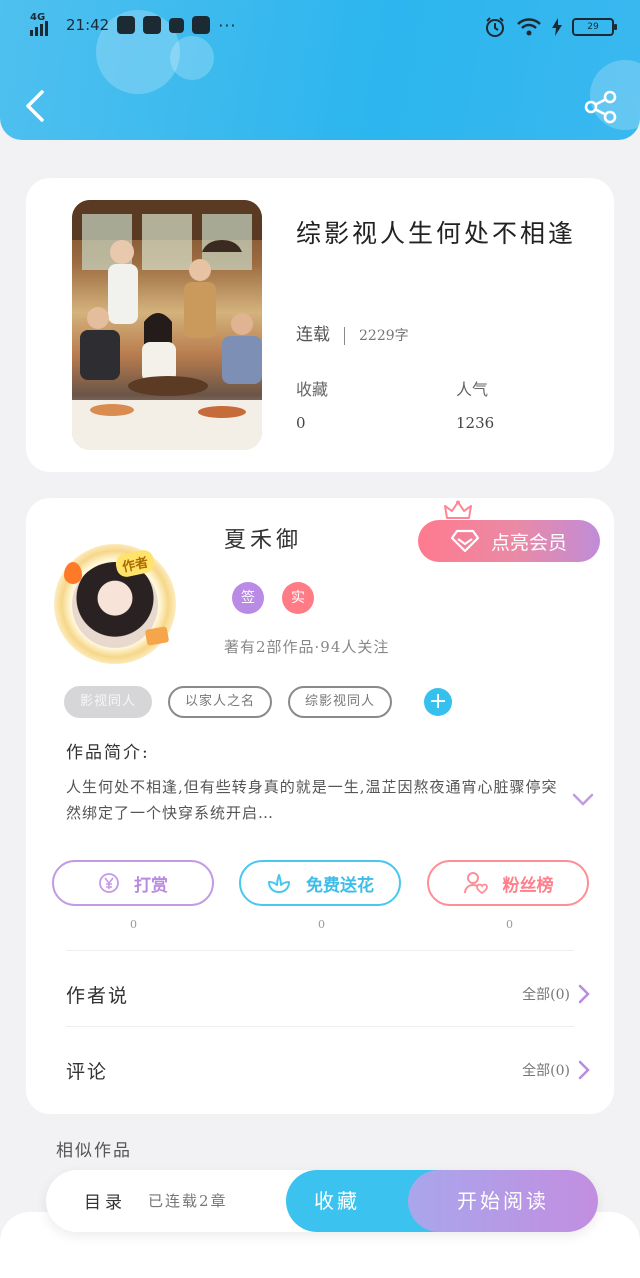  What do you see at coordinates (157, 636) in the screenshot?
I see `book-icon` at bounding box center [157, 636].